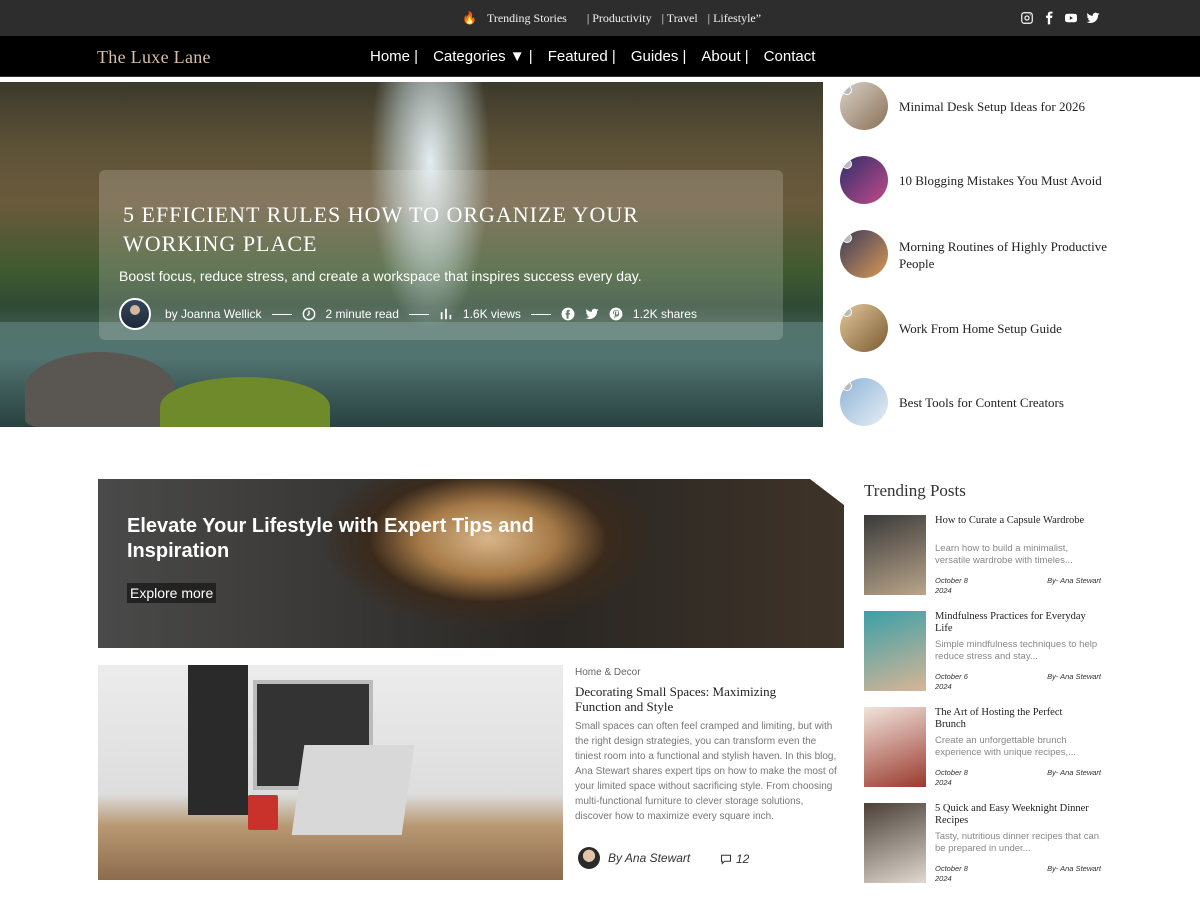  I want to click on social-links, so click(1060, 18).